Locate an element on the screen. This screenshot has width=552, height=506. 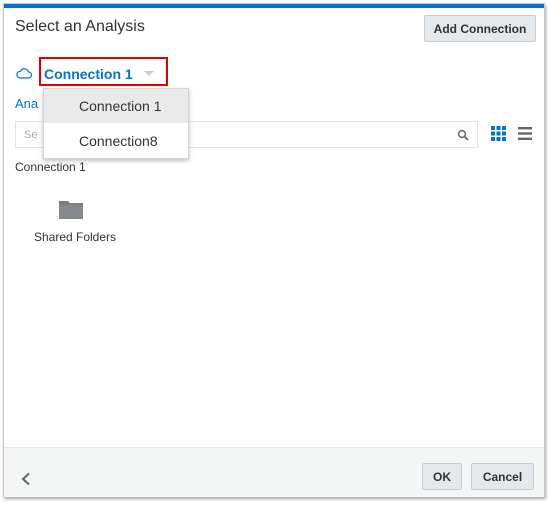
connection-section-label: Connection 1 is located at coordinates (50, 167).